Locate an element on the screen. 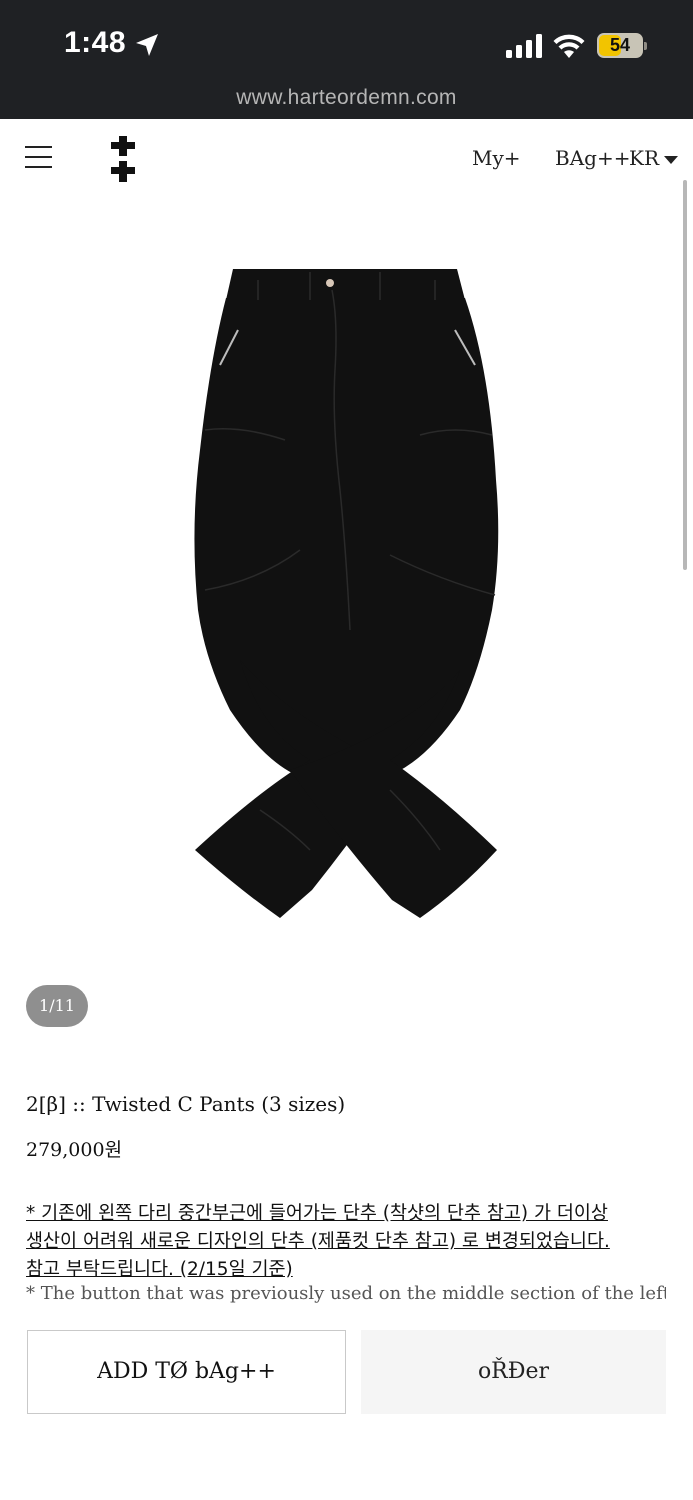  language-selector: KR is located at coordinates (644, 158).